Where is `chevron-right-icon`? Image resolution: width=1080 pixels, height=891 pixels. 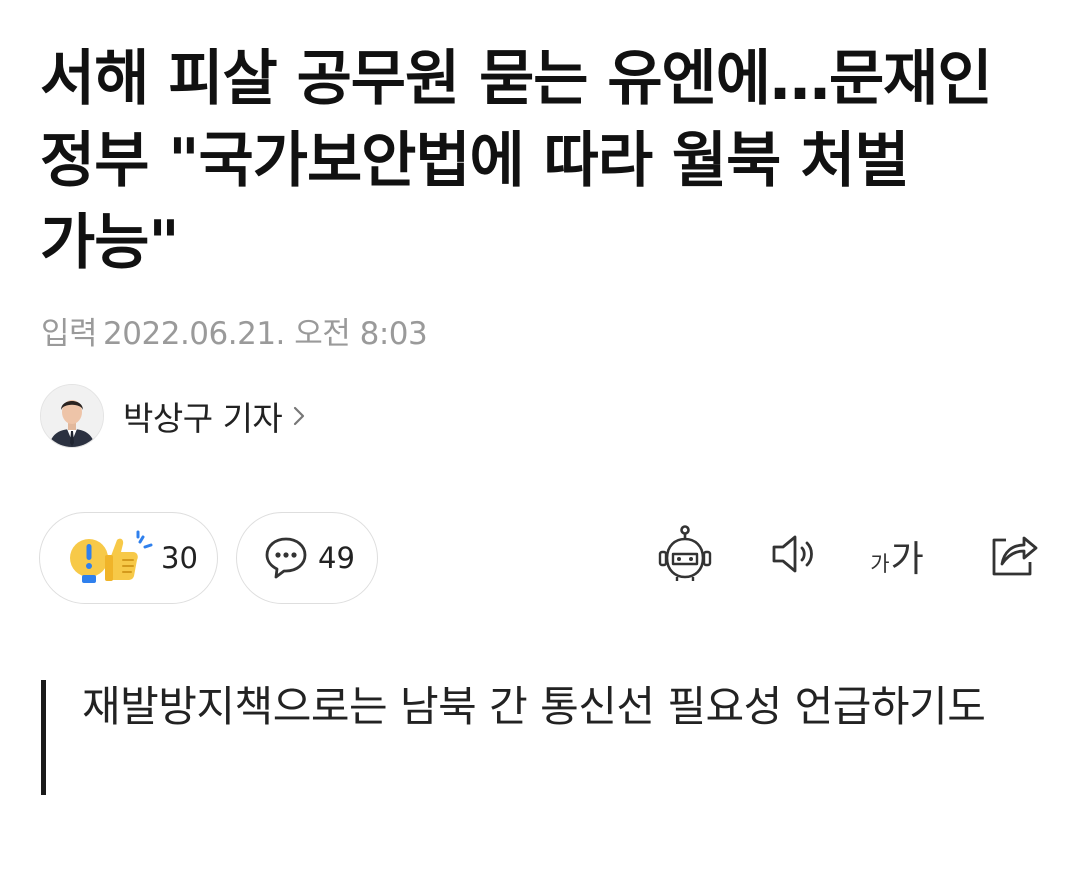 chevron-right-icon is located at coordinates (299, 416).